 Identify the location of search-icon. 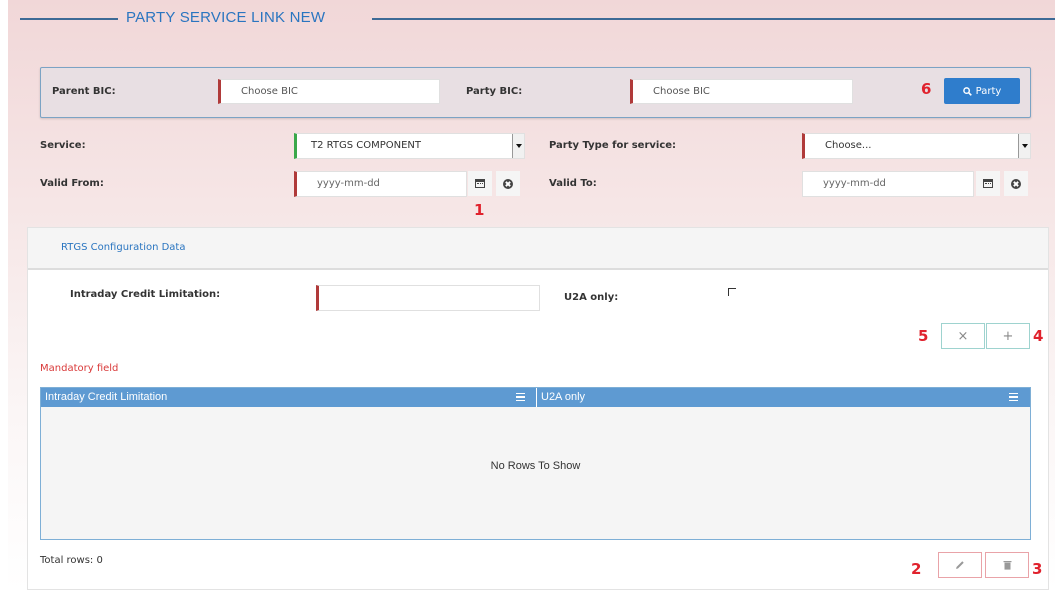
(967, 91).